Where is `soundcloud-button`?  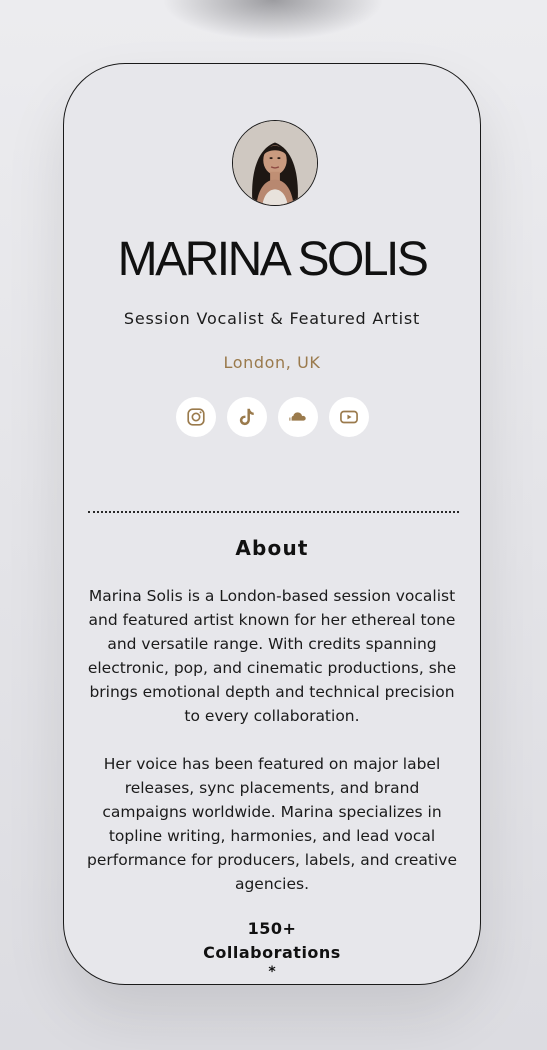
soundcloud-button is located at coordinates (297, 417).